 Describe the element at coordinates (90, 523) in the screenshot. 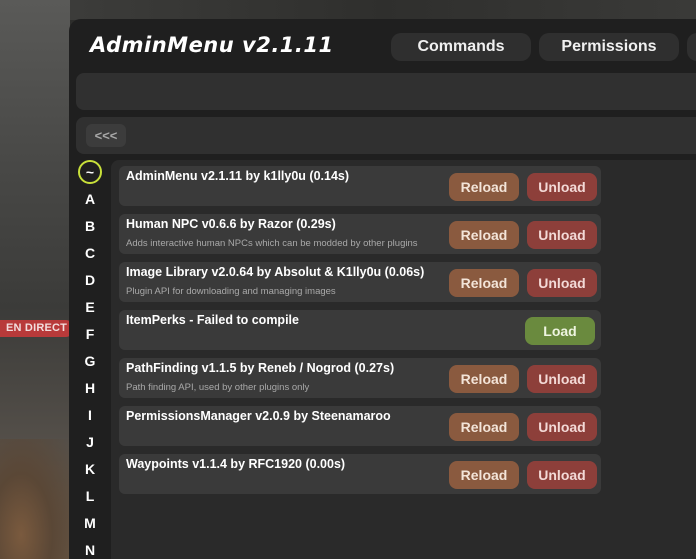

I see `letter-filter-m: M` at that location.